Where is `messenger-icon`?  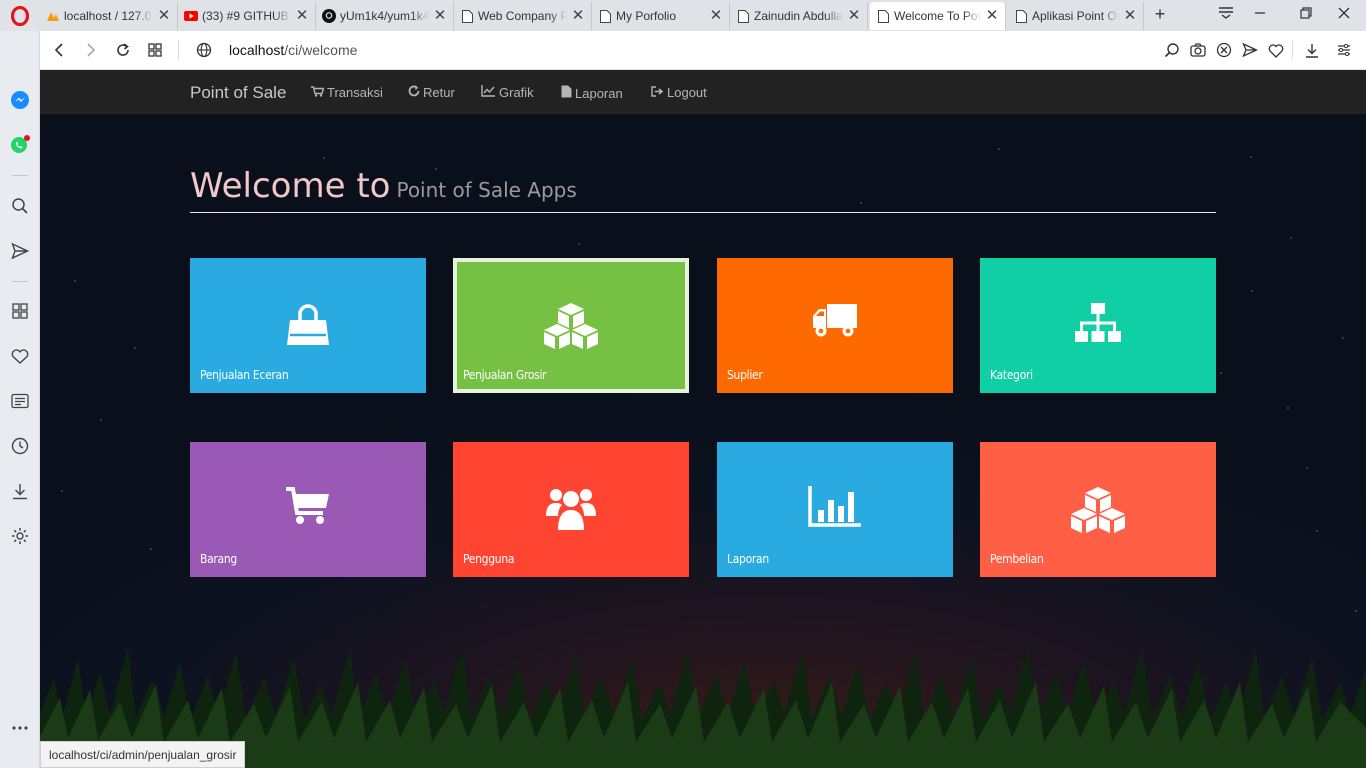 messenger-icon is located at coordinates (20, 100).